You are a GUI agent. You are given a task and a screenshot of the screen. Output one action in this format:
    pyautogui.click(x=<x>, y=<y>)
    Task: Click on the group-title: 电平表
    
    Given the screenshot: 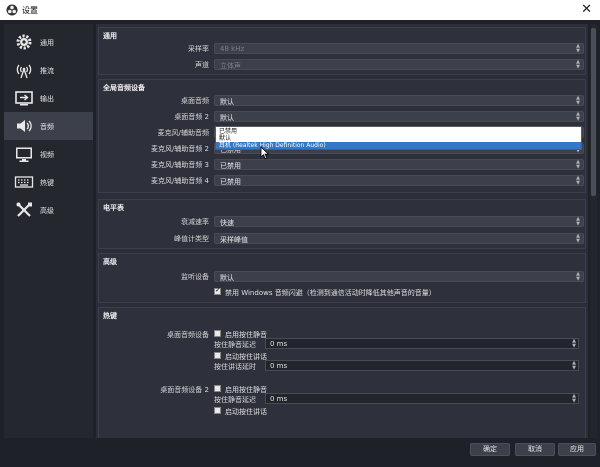 What is the action you would take?
    pyautogui.click(x=113, y=208)
    